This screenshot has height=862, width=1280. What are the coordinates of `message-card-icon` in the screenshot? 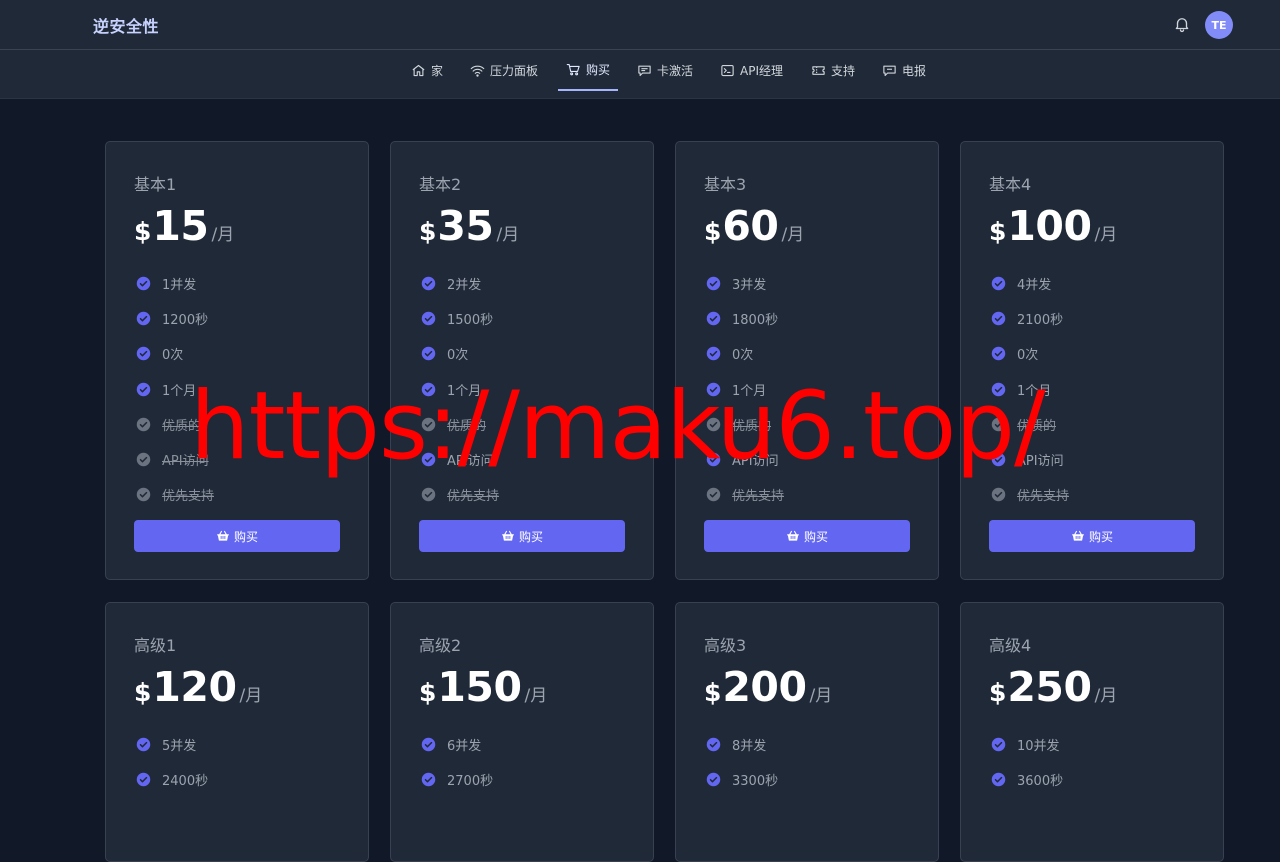 It's located at (644, 71).